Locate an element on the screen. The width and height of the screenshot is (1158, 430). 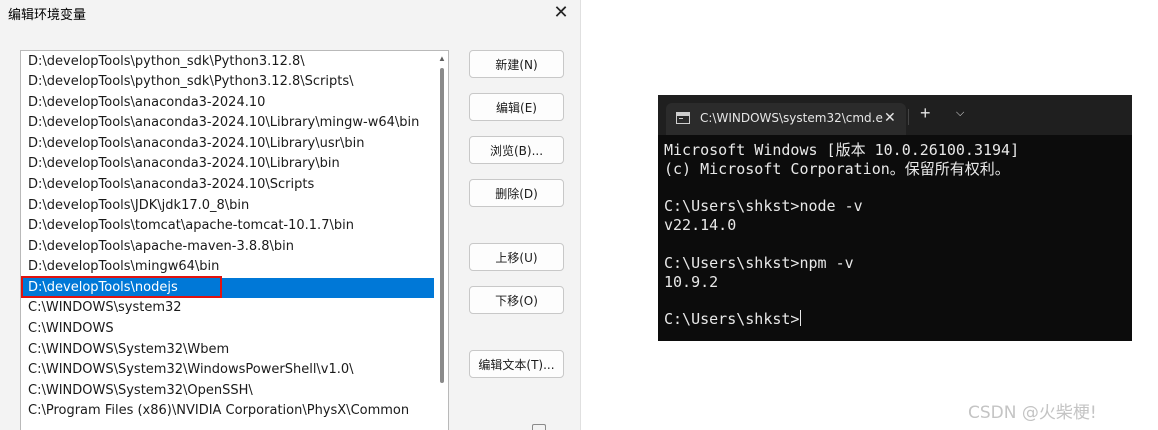
path-list-item: D:\developTools\apache-maven-3.8.8\bin is located at coordinates (228, 247).